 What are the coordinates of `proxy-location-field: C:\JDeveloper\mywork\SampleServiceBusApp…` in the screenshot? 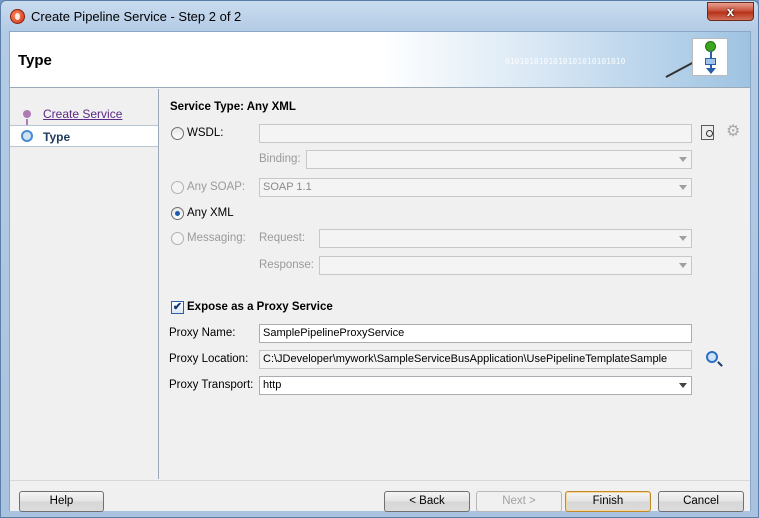 It's located at (475, 359).